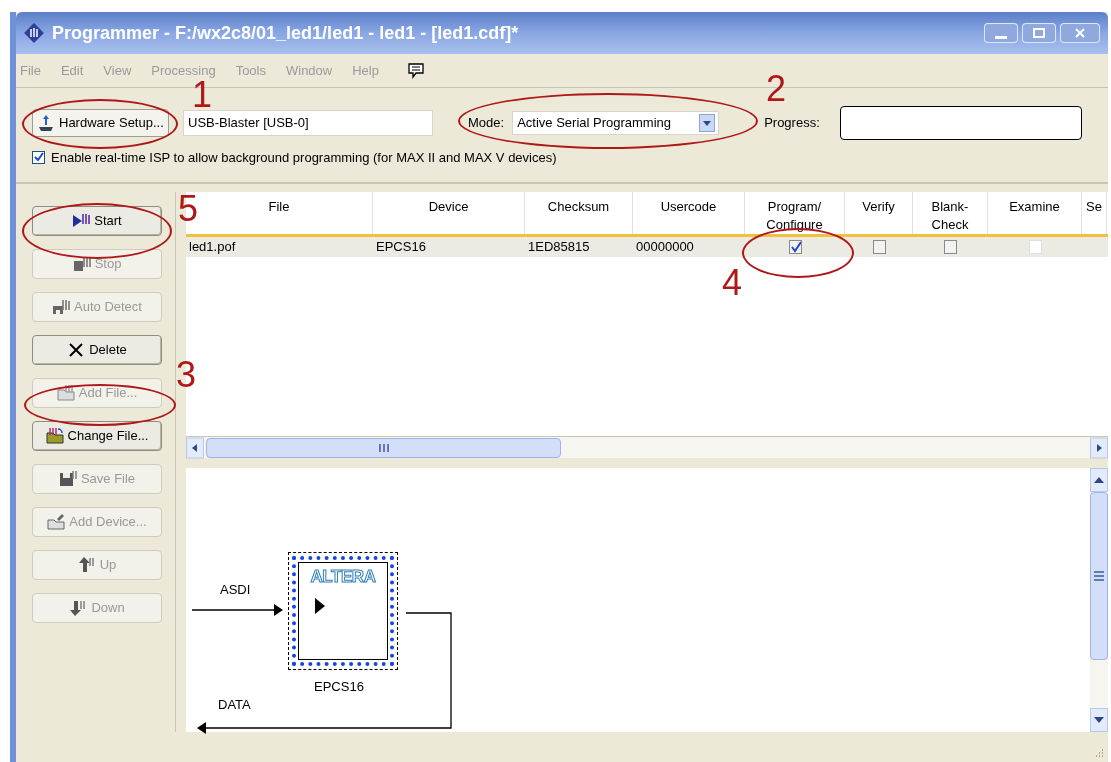  I want to click on play-icon, so click(81, 221).